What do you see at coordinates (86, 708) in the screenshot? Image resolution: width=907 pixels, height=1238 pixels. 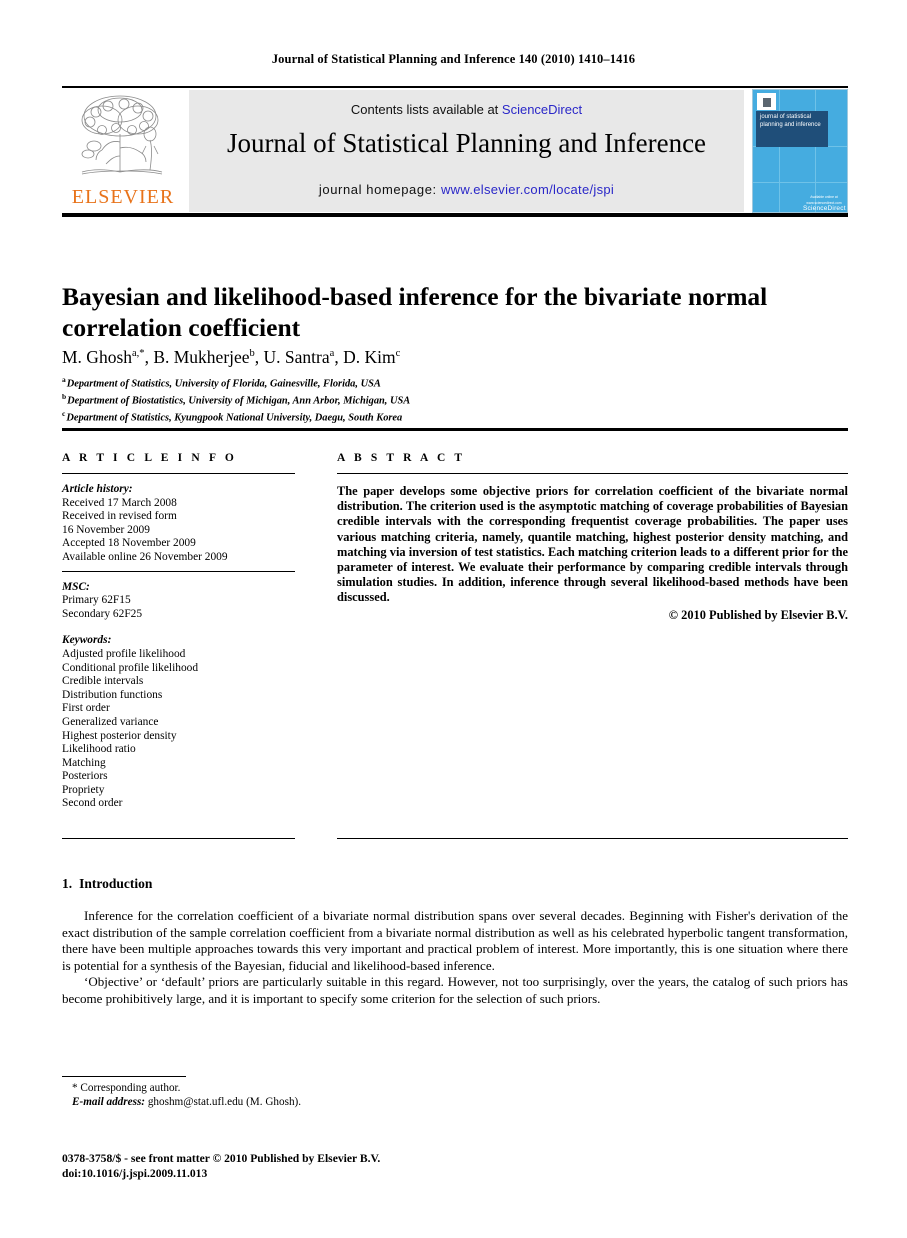 I see `keyword-item: First order` at bounding box center [86, 708].